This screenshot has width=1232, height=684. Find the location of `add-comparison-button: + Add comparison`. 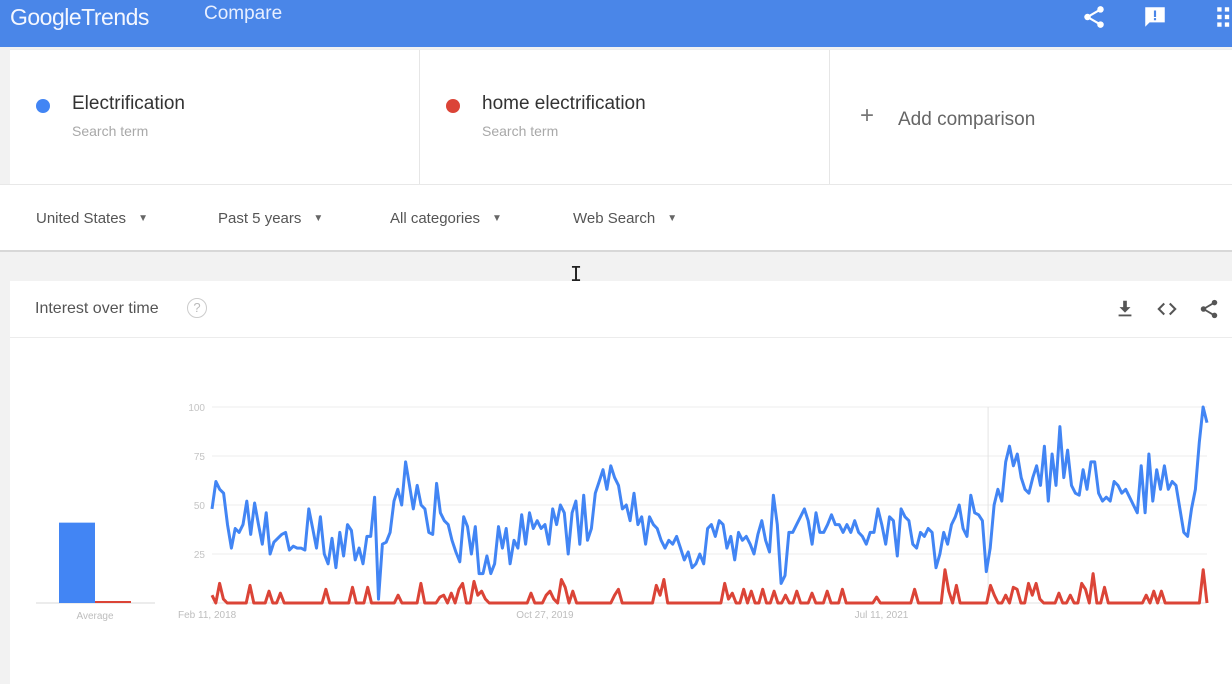

add-comparison-button: + Add comparison is located at coordinates (1031, 117).